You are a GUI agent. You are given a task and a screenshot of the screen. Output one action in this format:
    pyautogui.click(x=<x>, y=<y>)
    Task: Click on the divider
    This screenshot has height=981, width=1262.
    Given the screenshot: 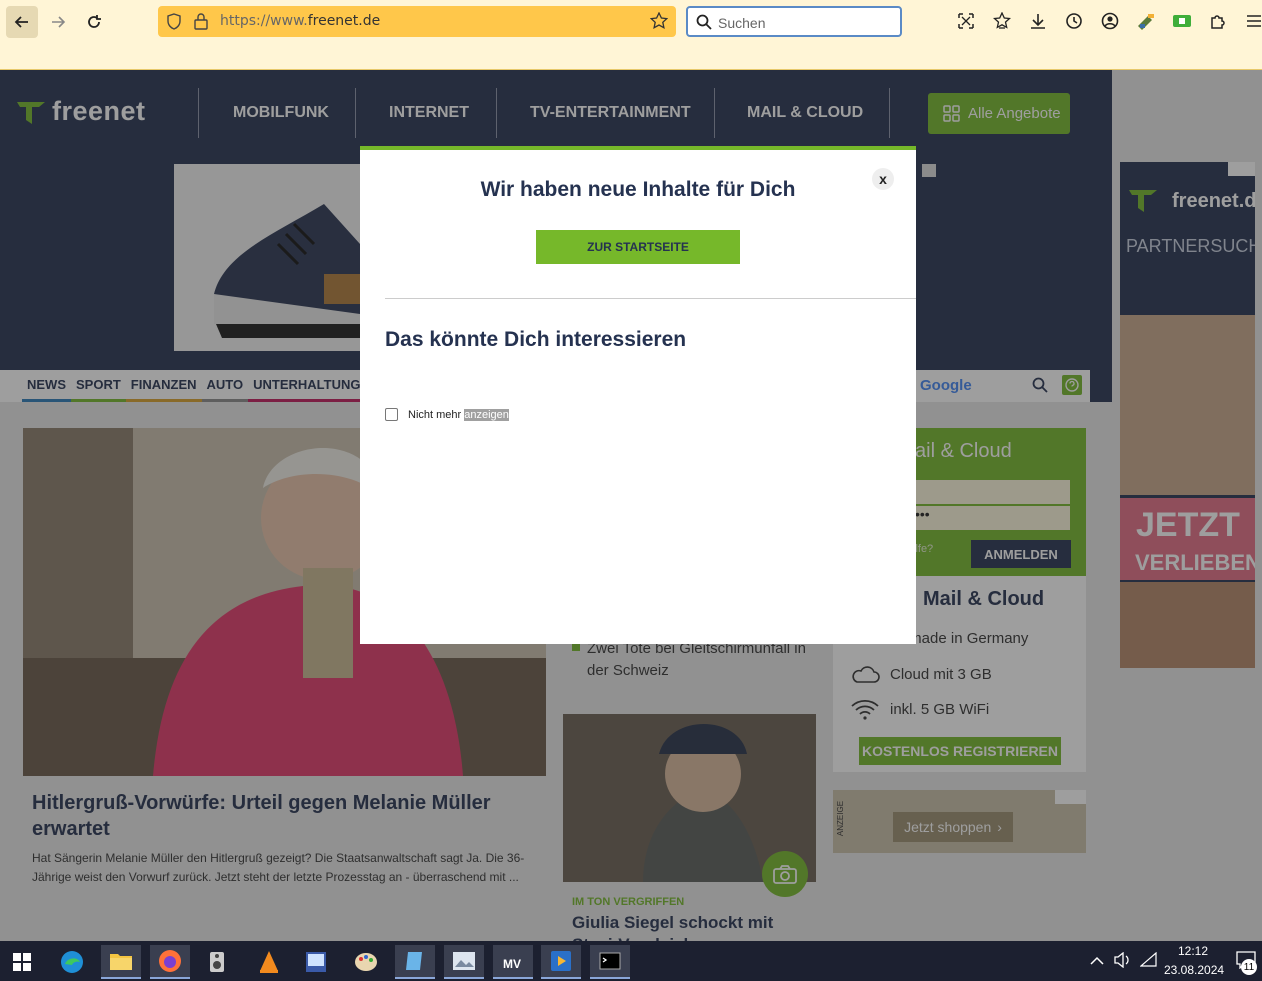 What is the action you would take?
    pyautogui.click(x=650, y=298)
    